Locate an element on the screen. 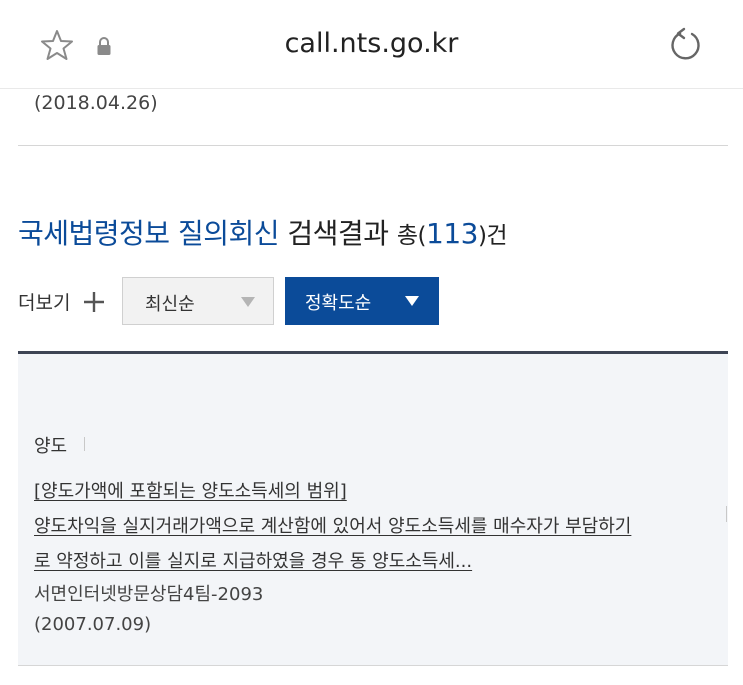 This screenshot has width=743, height=685. category-separator is located at coordinates (84, 444).